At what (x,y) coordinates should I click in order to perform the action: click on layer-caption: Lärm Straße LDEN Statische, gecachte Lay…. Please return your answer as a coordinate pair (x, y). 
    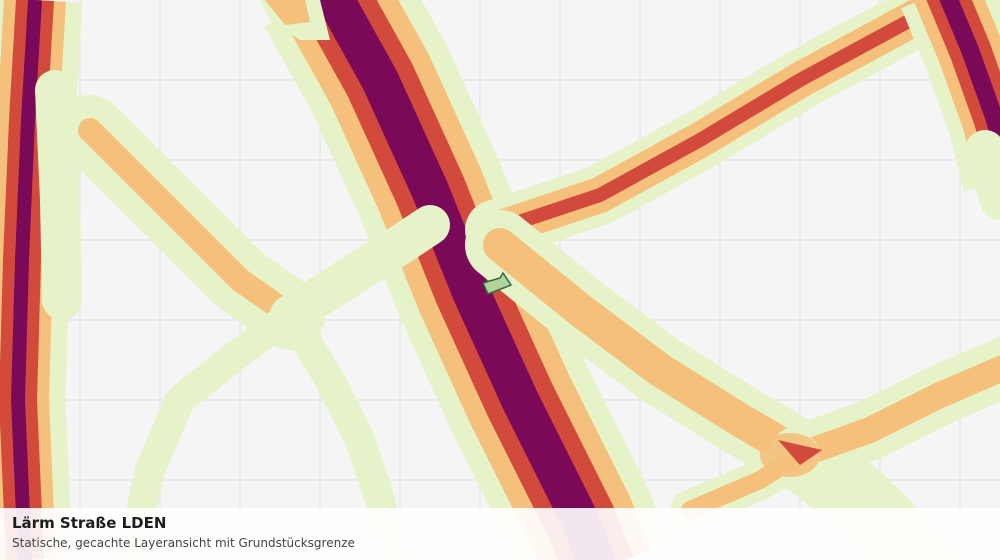
    Looking at the image, I should click on (500, 534).